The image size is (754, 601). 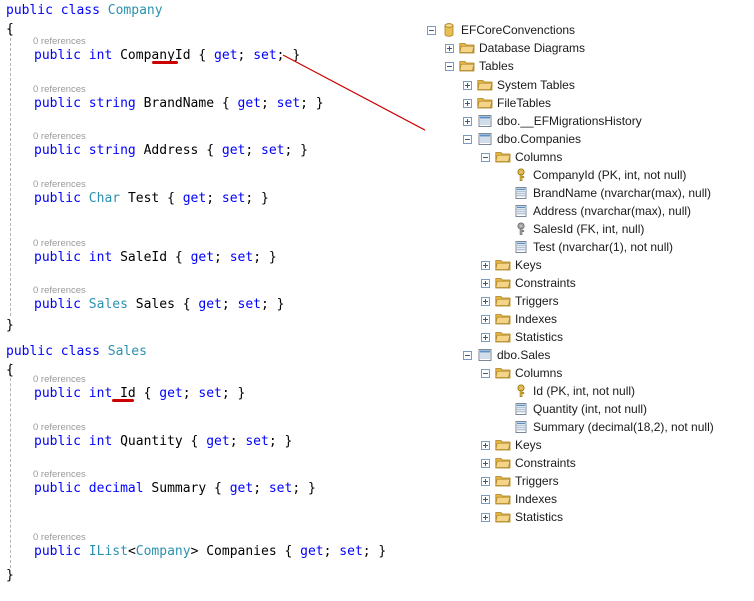 I want to click on indent-guide-sales-class, so click(x=10, y=465).